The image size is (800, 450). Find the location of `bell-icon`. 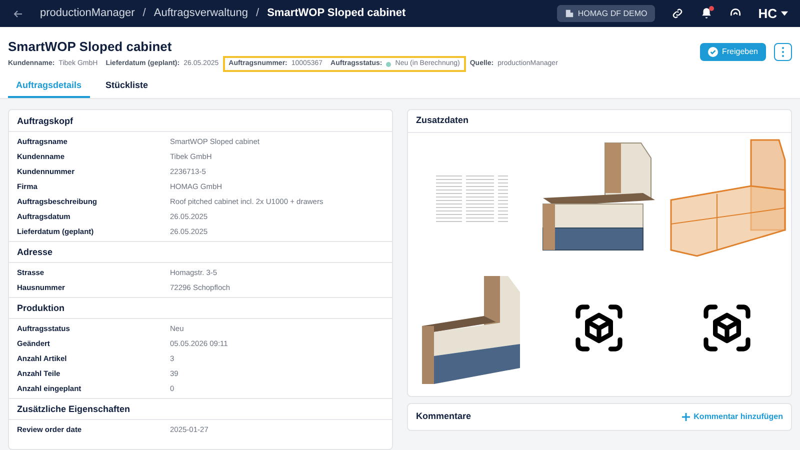

bell-icon is located at coordinates (707, 13).